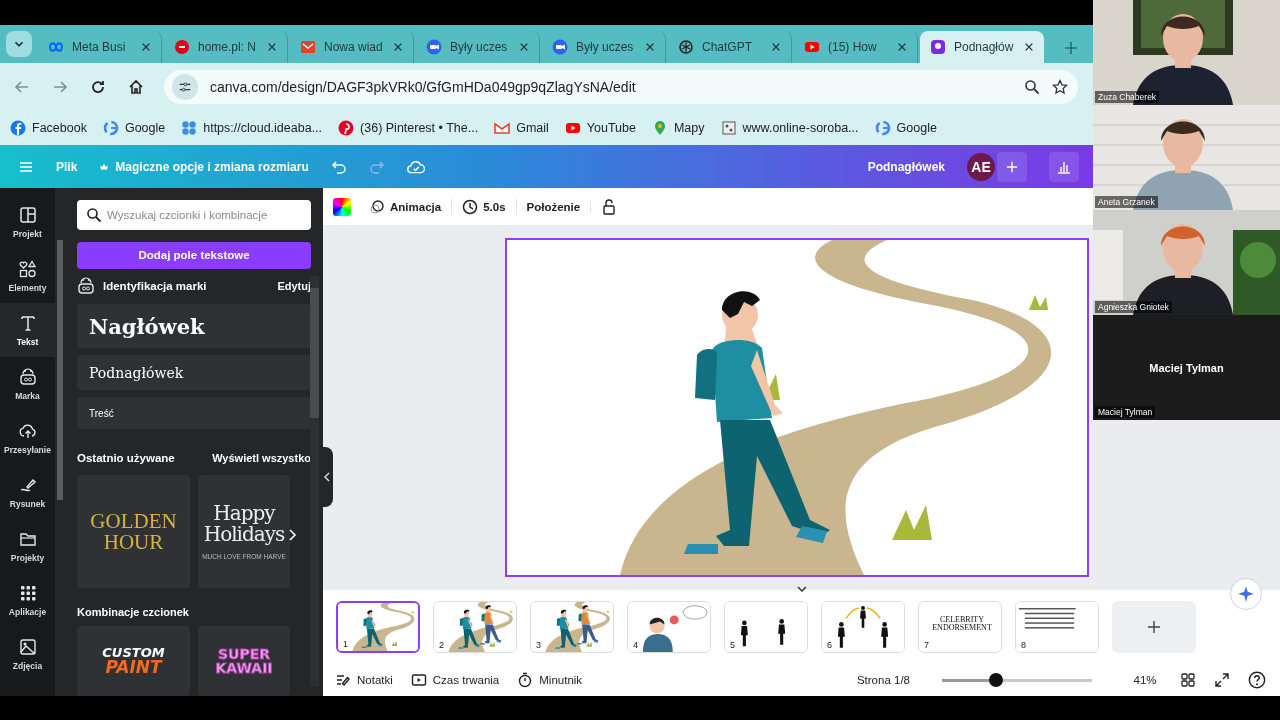  What do you see at coordinates (27, 438) in the screenshot?
I see `sidebar-item: Przesyłanie` at bounding box center [27, 438].